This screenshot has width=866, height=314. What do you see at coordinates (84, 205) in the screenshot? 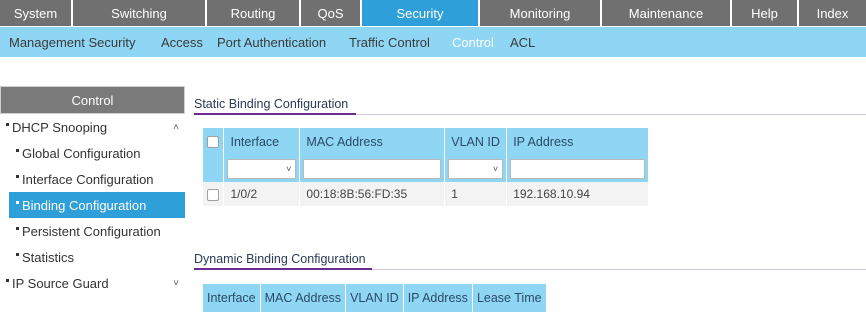
I see `sidebar-item-label: Binding Configuration` at bounding box center [84, 205].